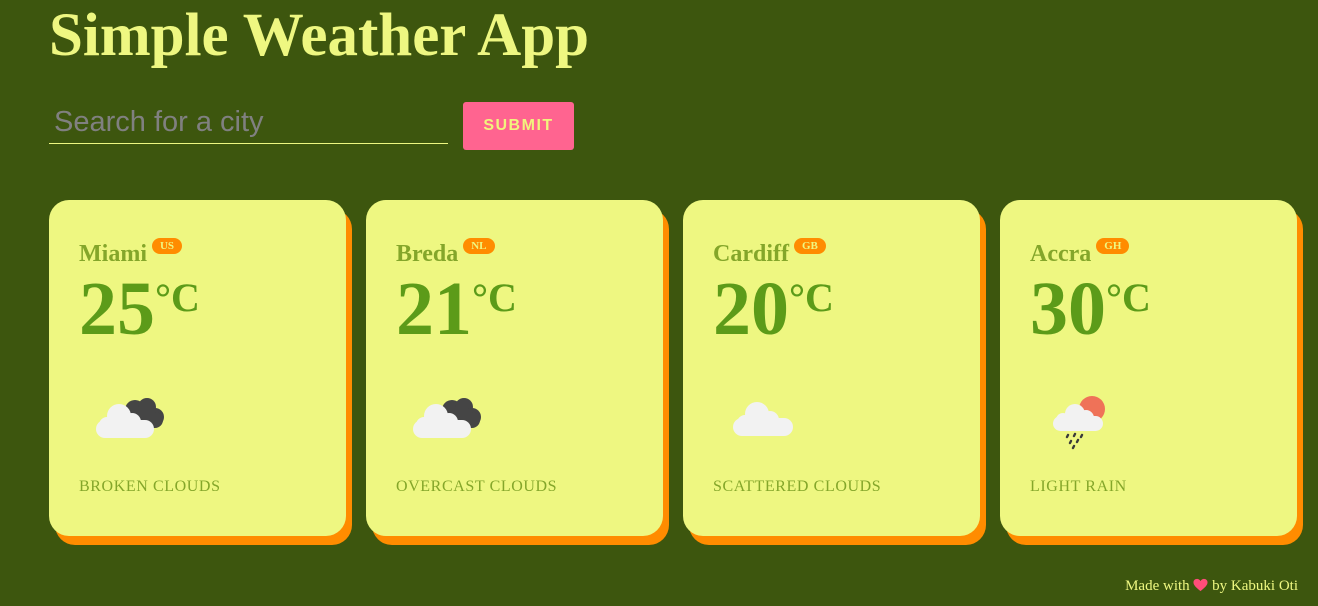 Image resolution: width=1318 pixels, height=606 pixels. I want to click on page-title: Simple Weather App, so click(319, 35).